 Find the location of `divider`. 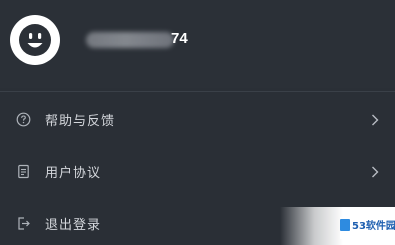

divider is located at coordinates (197, 91).